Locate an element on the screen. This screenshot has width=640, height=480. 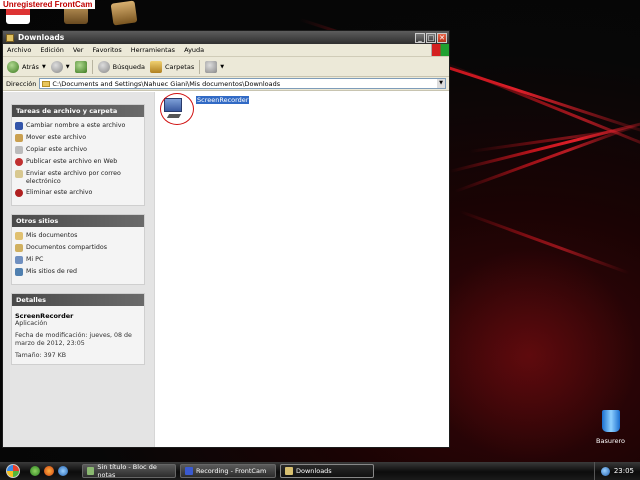
my-documents-icon is located at coordinates (19, 236).